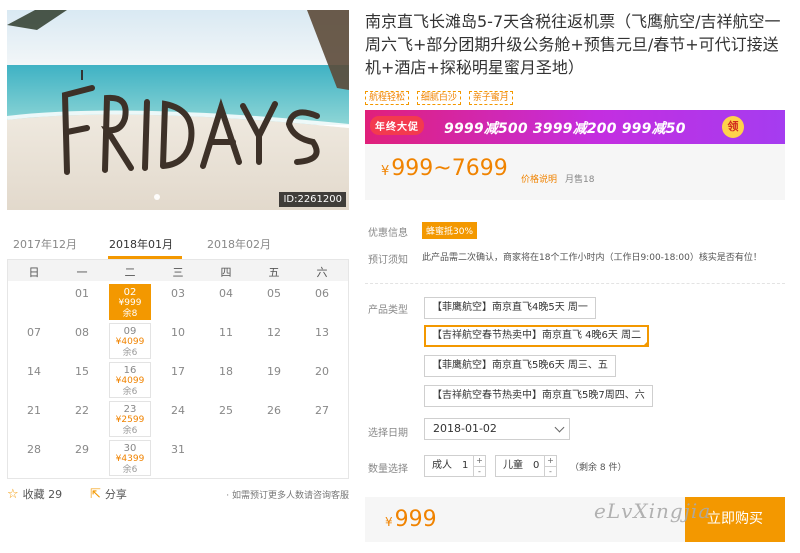 The width and height of the screenshot is (800, 553). What do you see at coordinates (550, 471) in the screenshot?
I see `child-minus-button: -` at bounding box center [550, 471].